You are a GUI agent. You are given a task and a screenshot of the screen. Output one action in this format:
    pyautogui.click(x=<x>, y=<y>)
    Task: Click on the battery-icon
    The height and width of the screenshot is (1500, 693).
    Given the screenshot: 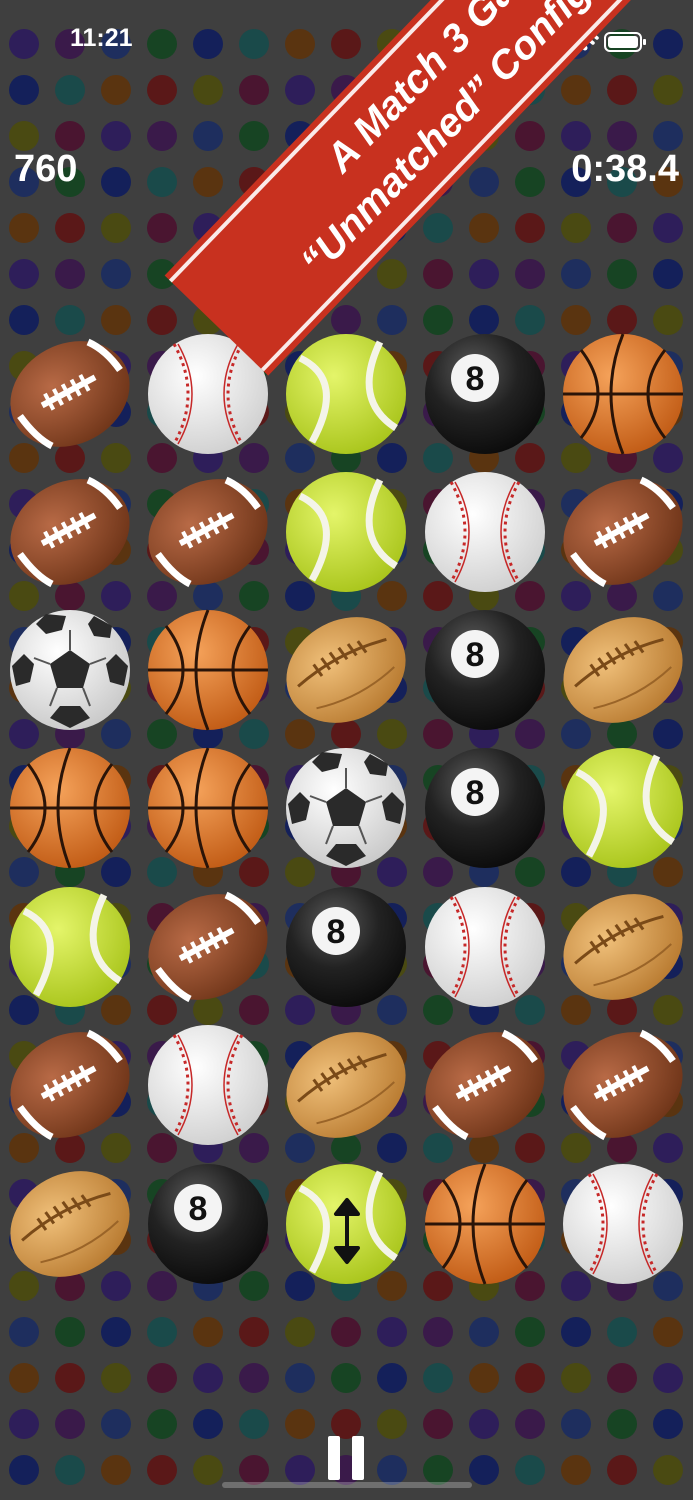 What is the action you would take?
    pyautogui.click(x=625, y=42)
    